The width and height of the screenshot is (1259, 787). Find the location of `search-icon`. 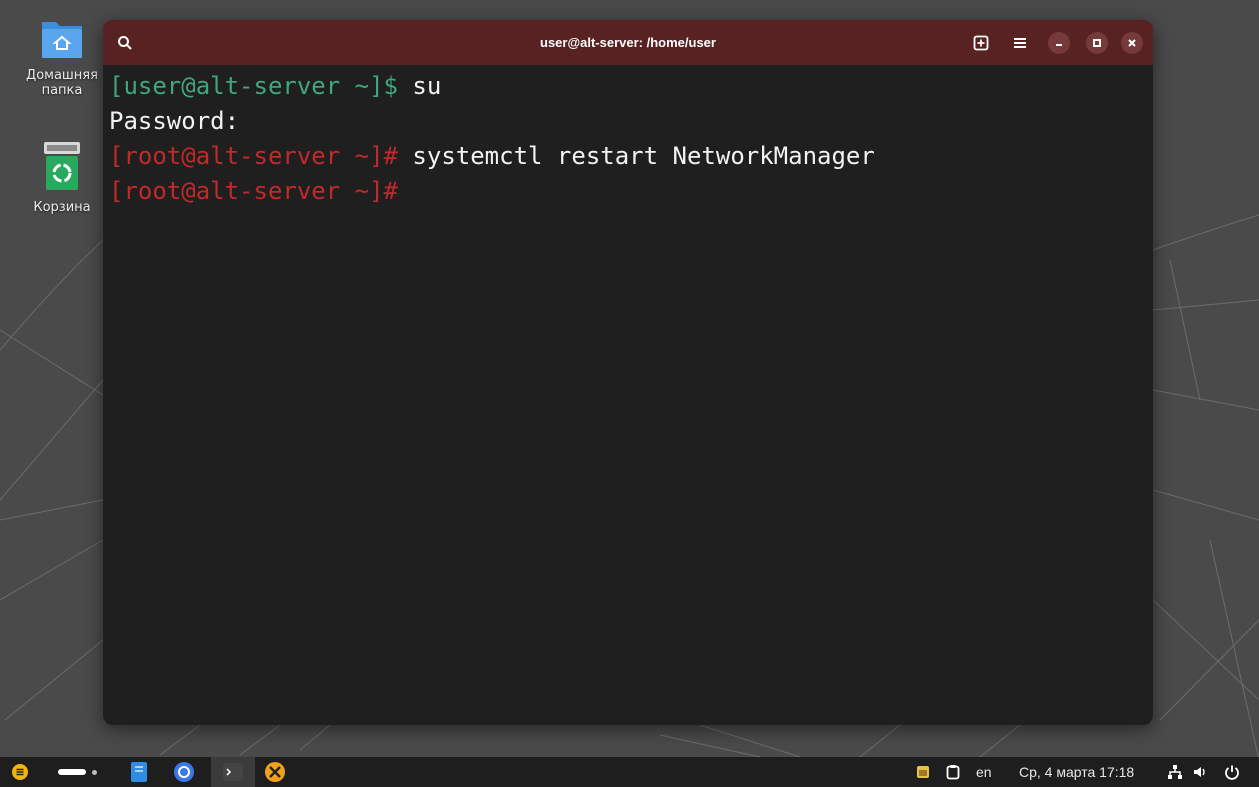

search-icon is located at coordinates (125, 43).